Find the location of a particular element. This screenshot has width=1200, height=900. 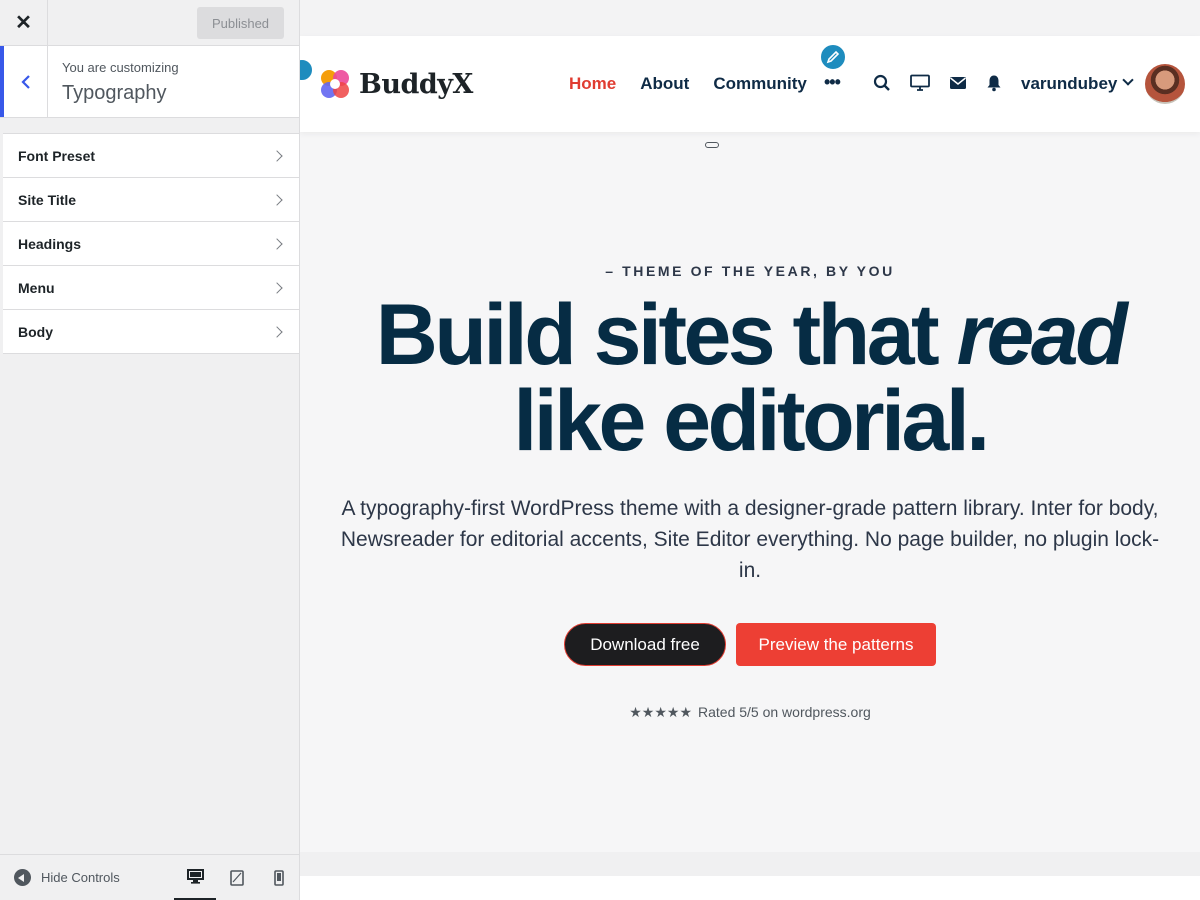

edit-shortcut-icon is located at coordinates (307, 70).